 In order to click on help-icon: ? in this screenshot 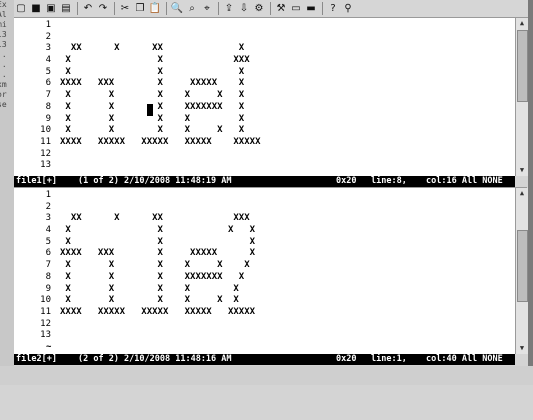, I will do `click(333, 8)`.